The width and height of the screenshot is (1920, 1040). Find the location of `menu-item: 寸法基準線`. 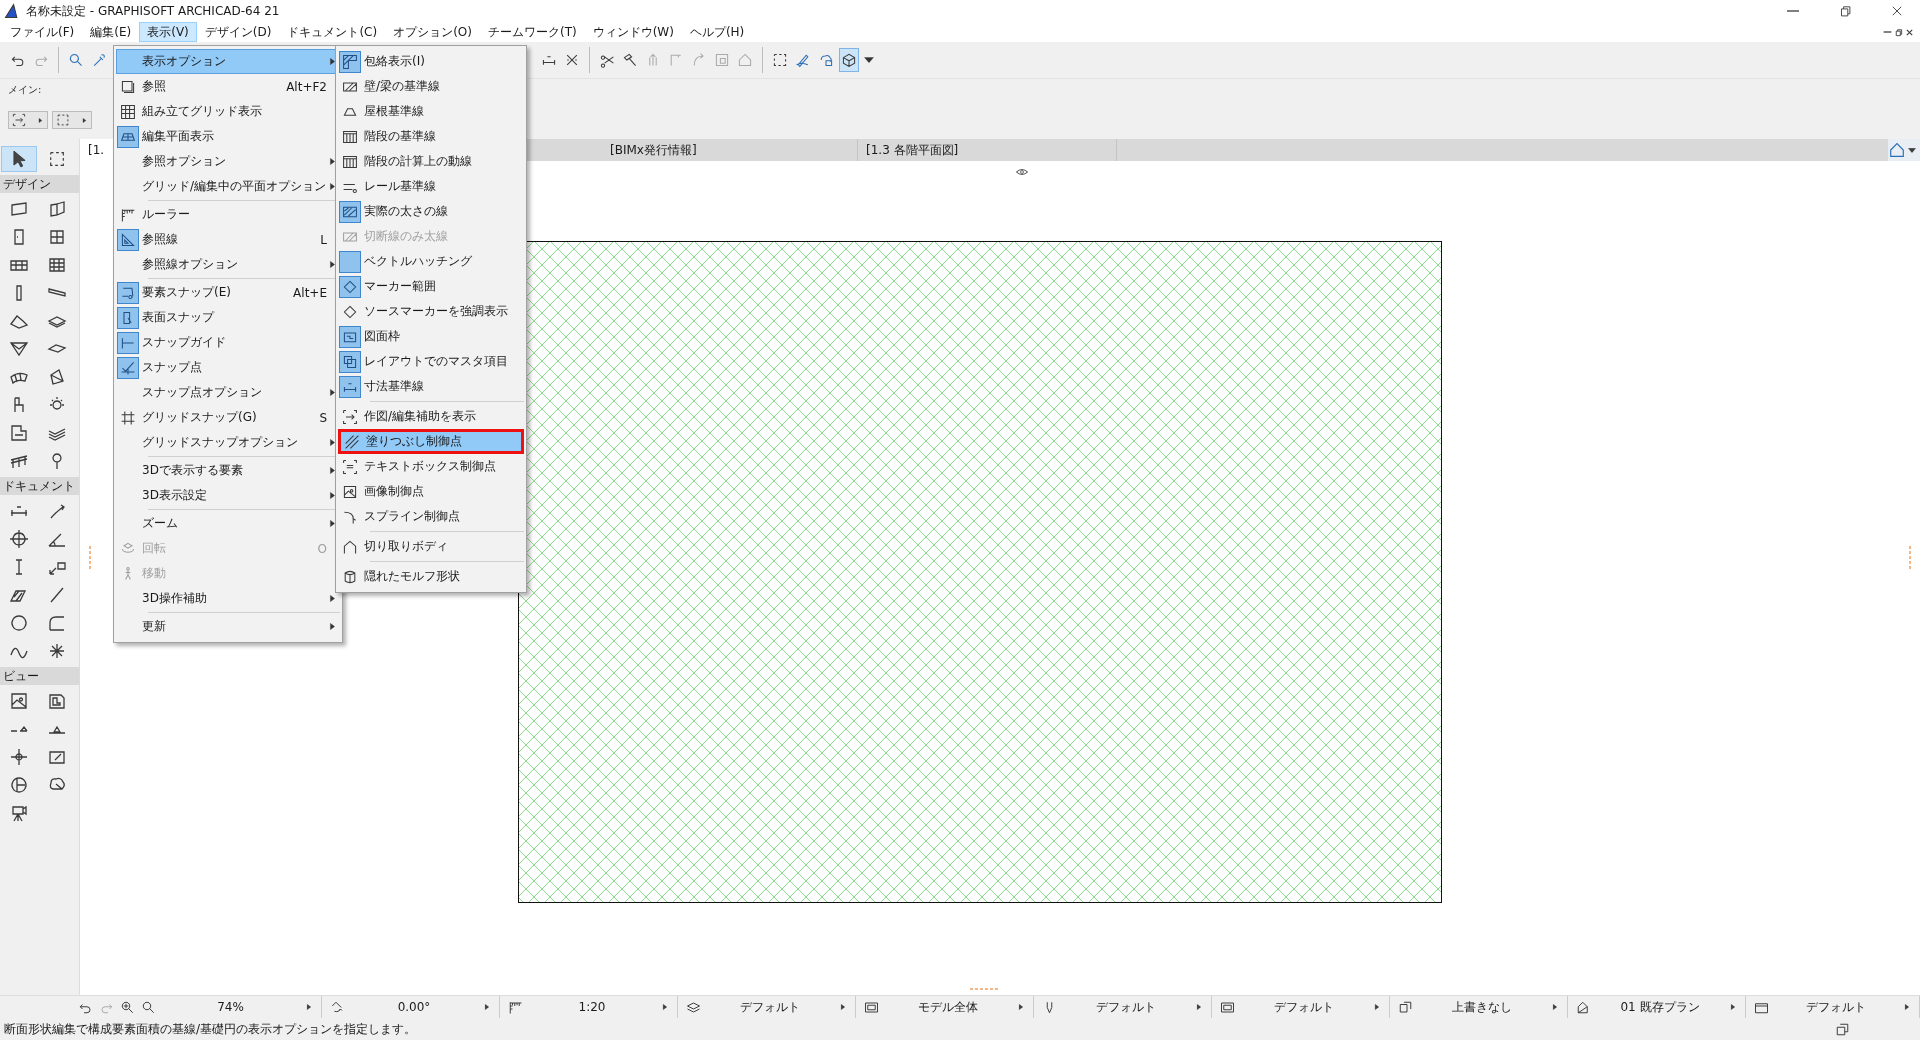

menu-item: 寸法基準線 is located at coordinates (431, 386).